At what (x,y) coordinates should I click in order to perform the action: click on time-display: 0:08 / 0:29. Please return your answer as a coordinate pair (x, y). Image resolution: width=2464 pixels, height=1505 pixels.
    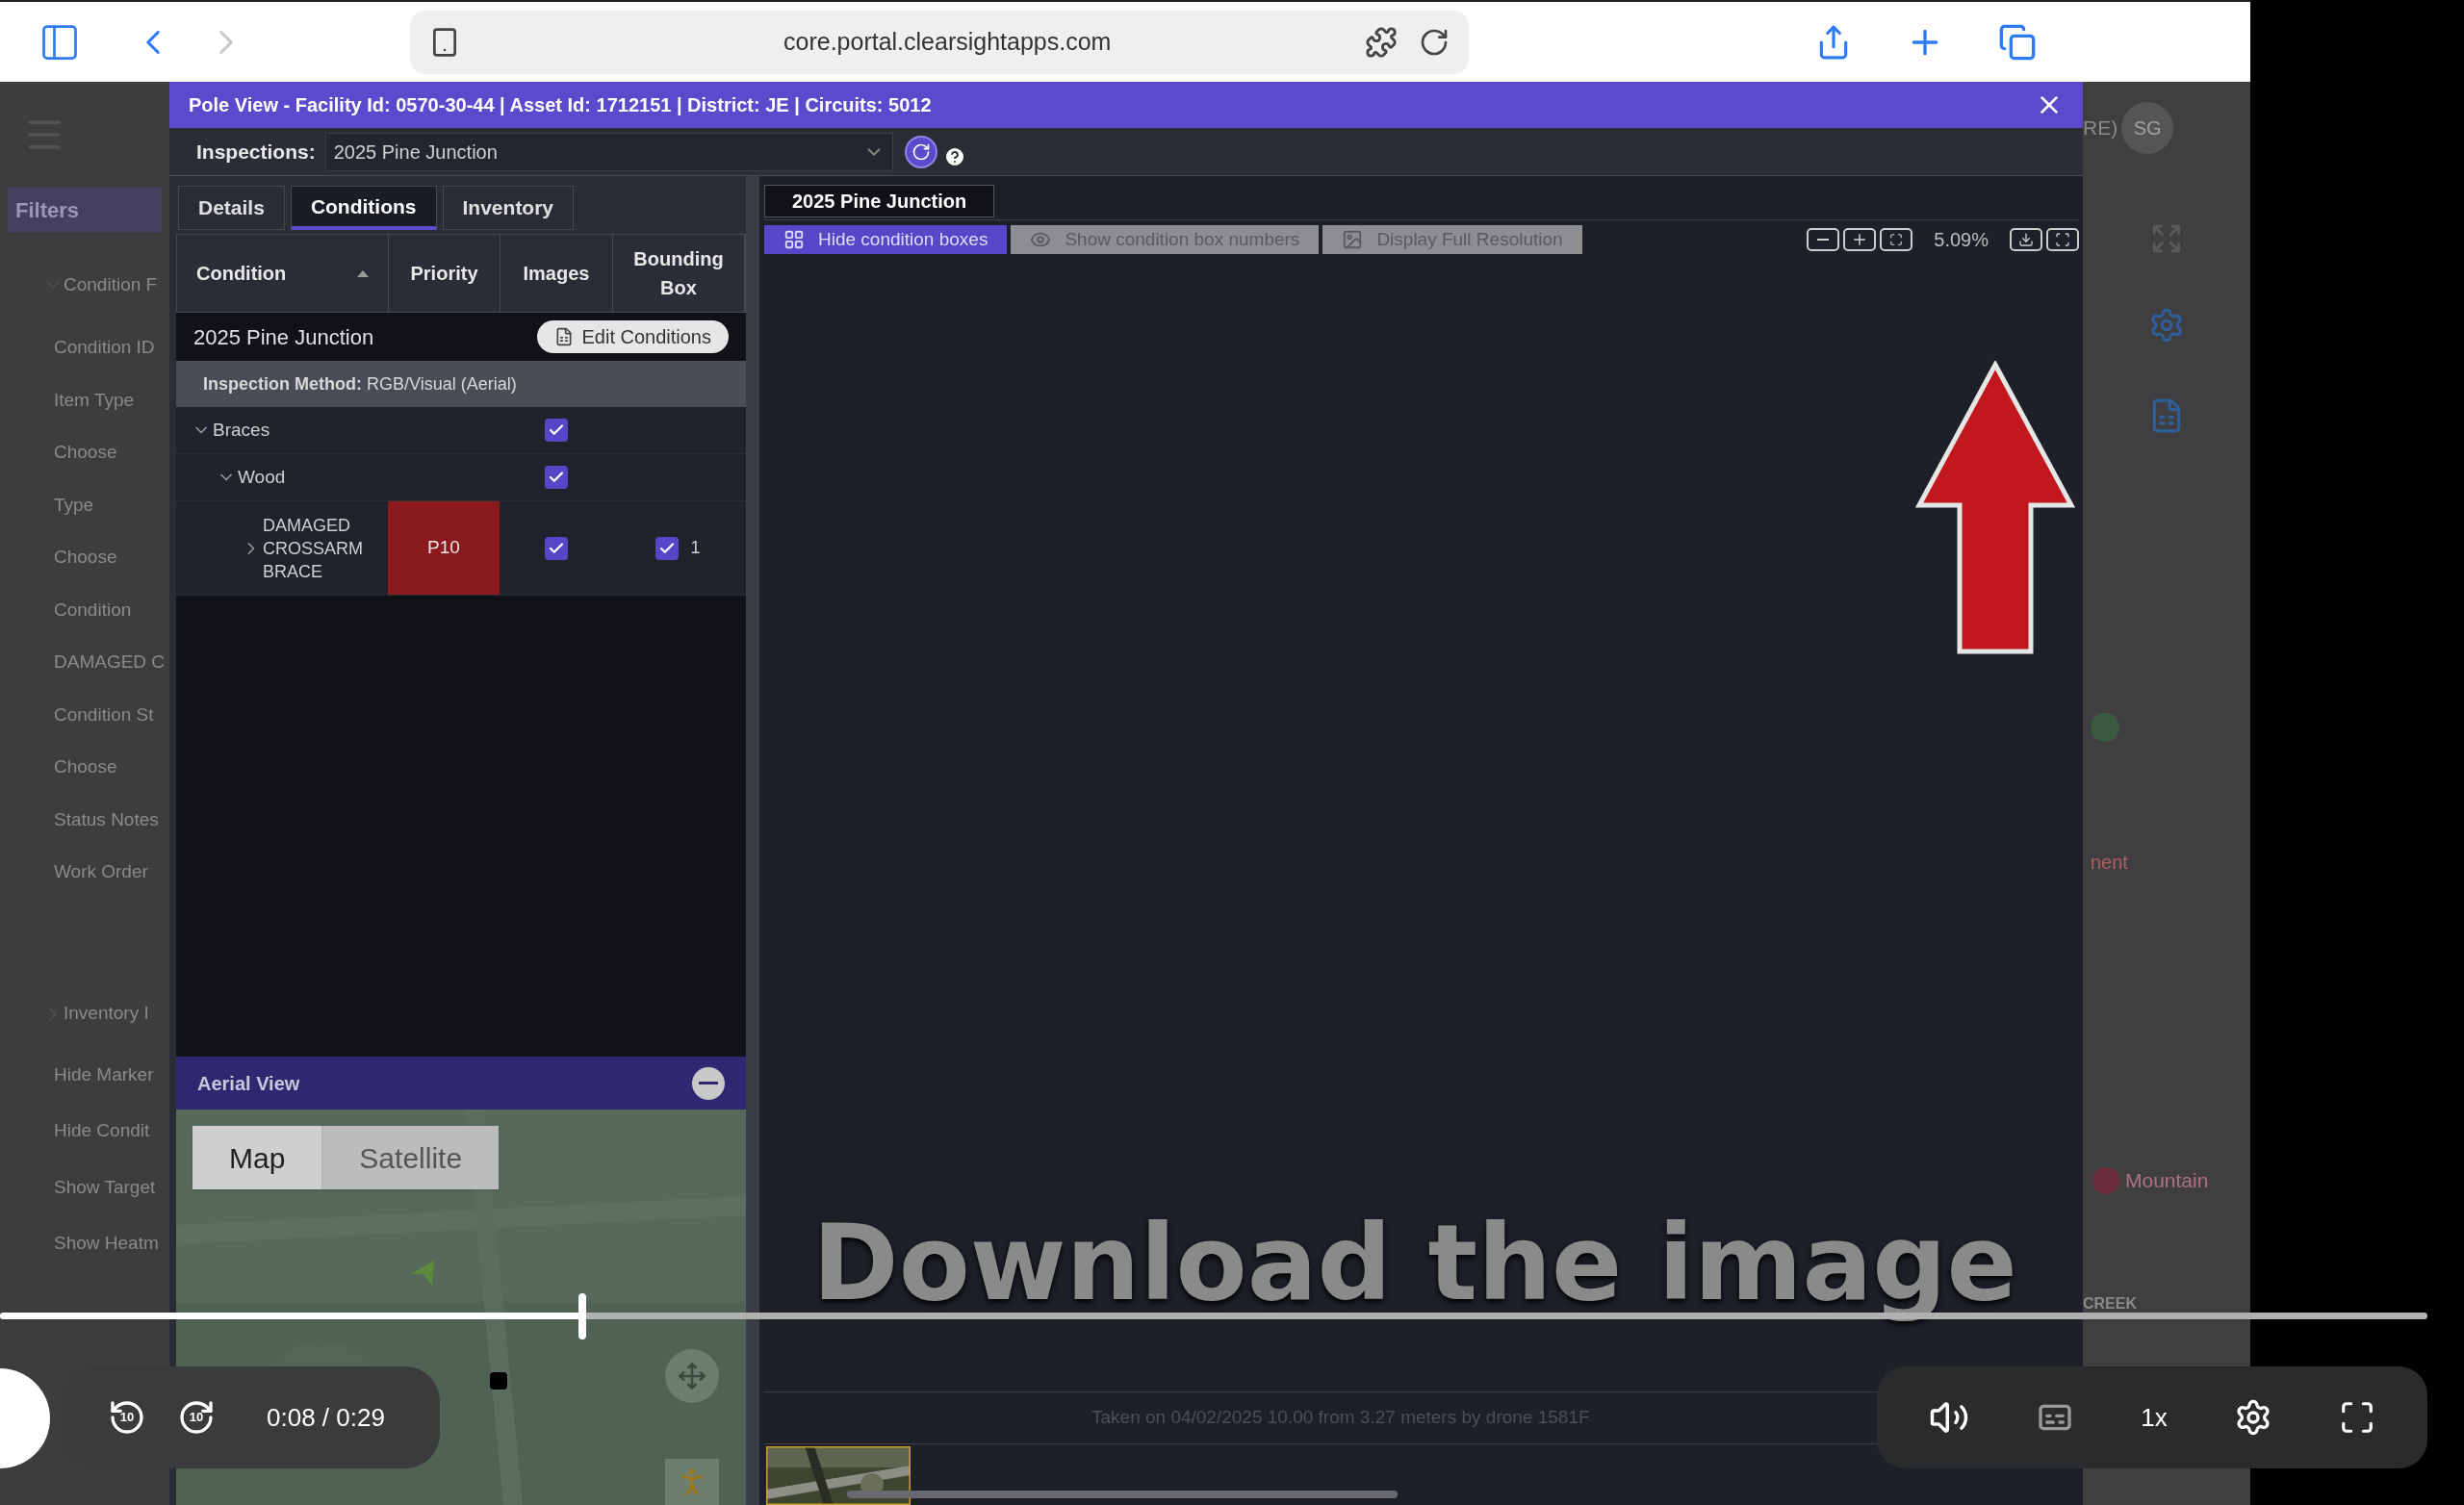
    Looking at the image, I should click on (326, 1417).